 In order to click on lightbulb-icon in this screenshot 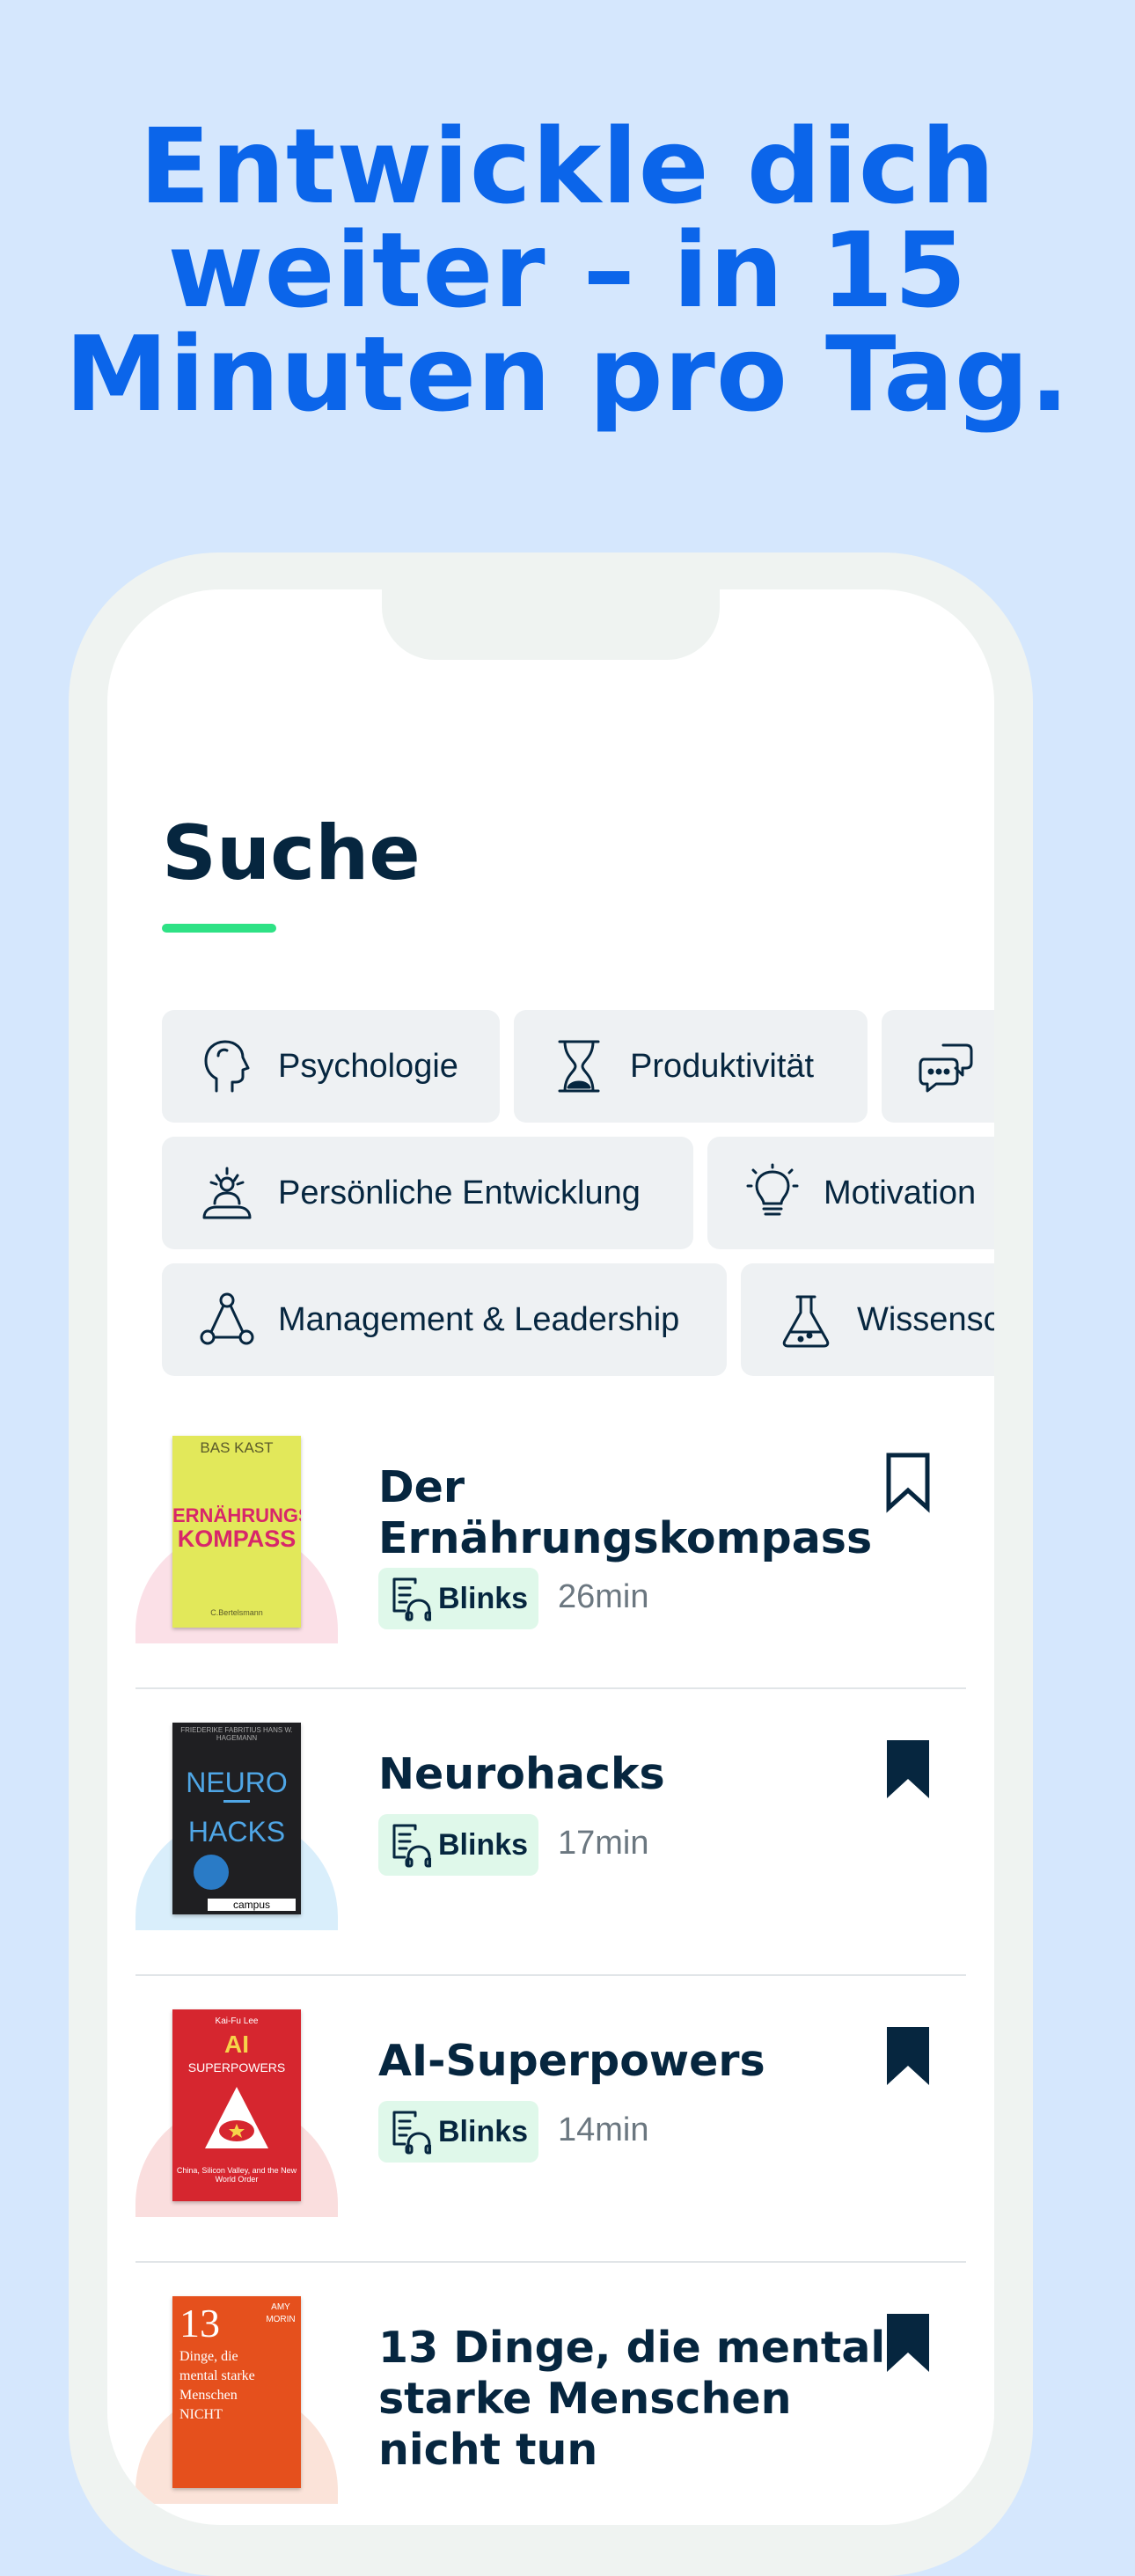, I will do `click(772, 1189)`.